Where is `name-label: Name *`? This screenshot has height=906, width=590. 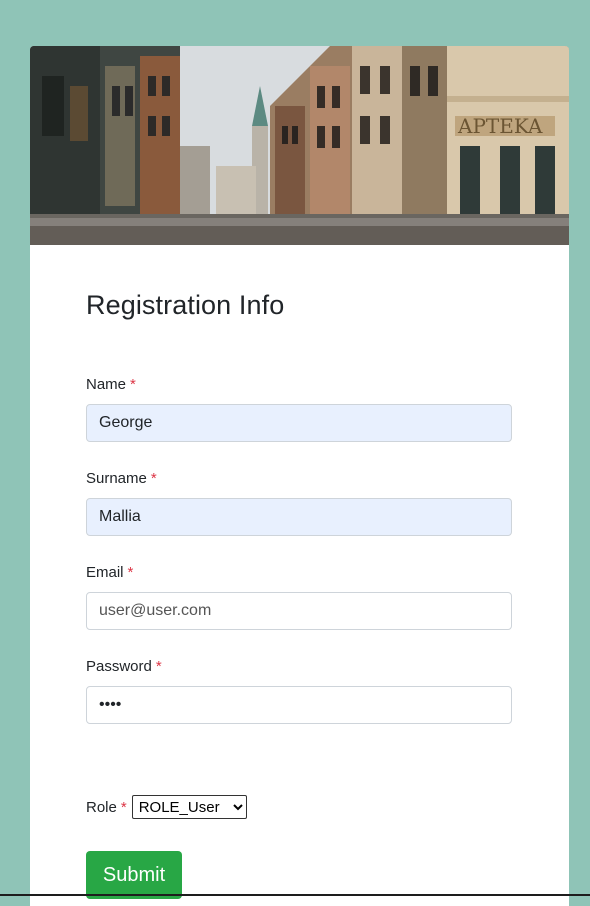 name-label: Name * is located at coordinates (111, 384).